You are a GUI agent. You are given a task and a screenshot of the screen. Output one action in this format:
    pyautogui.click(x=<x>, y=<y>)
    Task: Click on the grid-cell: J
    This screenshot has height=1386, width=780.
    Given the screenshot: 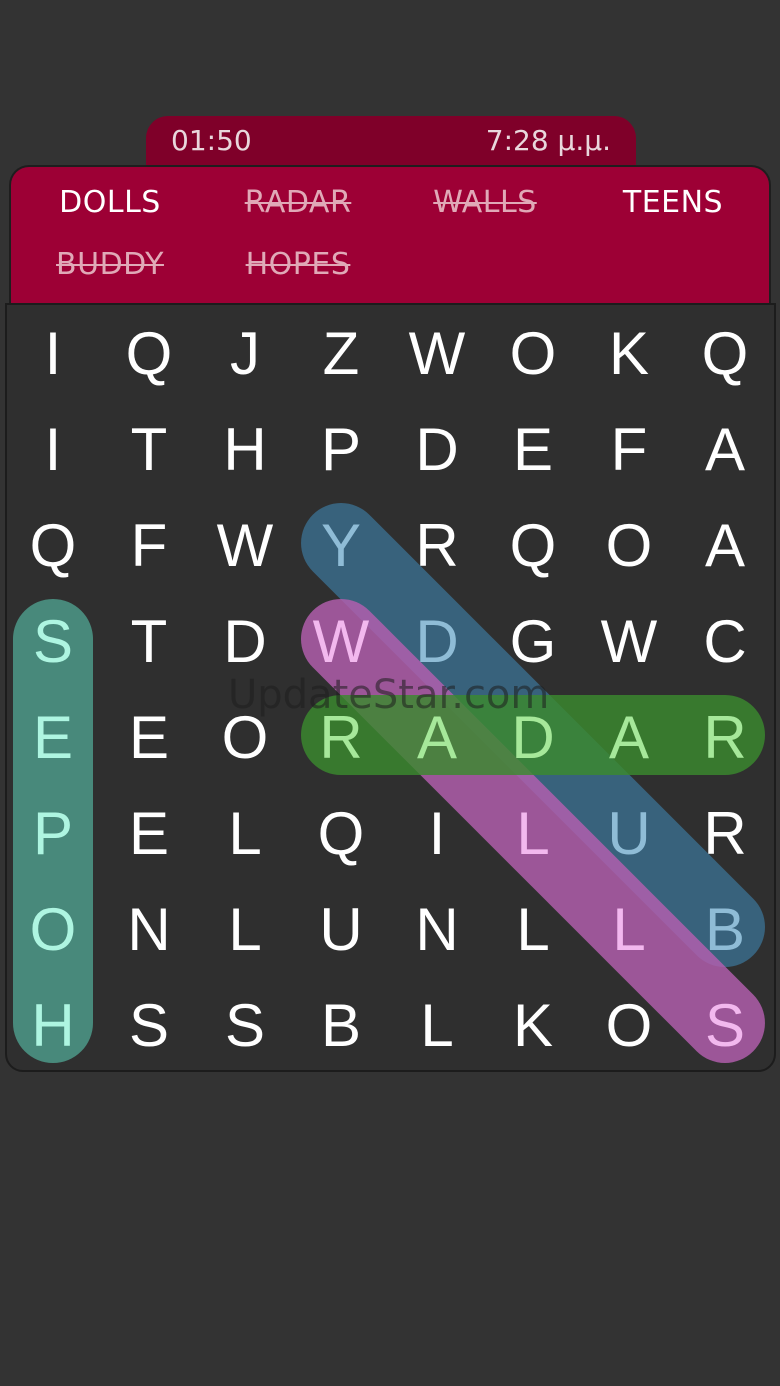 What is the action you would take?
    pyautogui.click(x=245, y=354)
    